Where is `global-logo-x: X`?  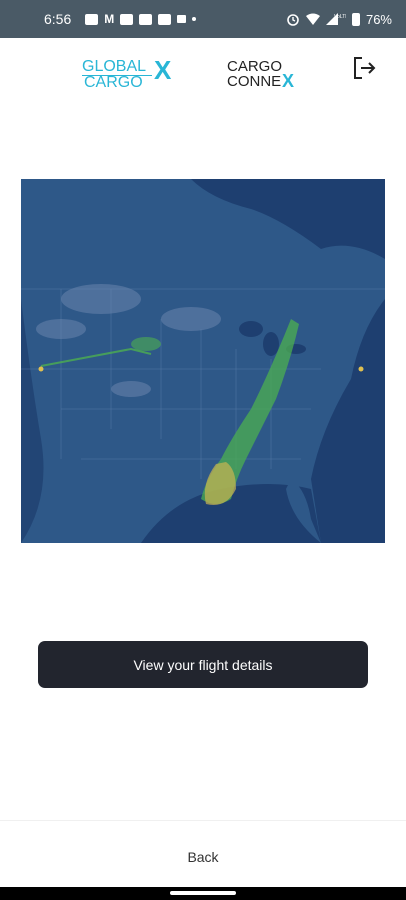 global-logo-x: X is located at coordinates (163, 70).